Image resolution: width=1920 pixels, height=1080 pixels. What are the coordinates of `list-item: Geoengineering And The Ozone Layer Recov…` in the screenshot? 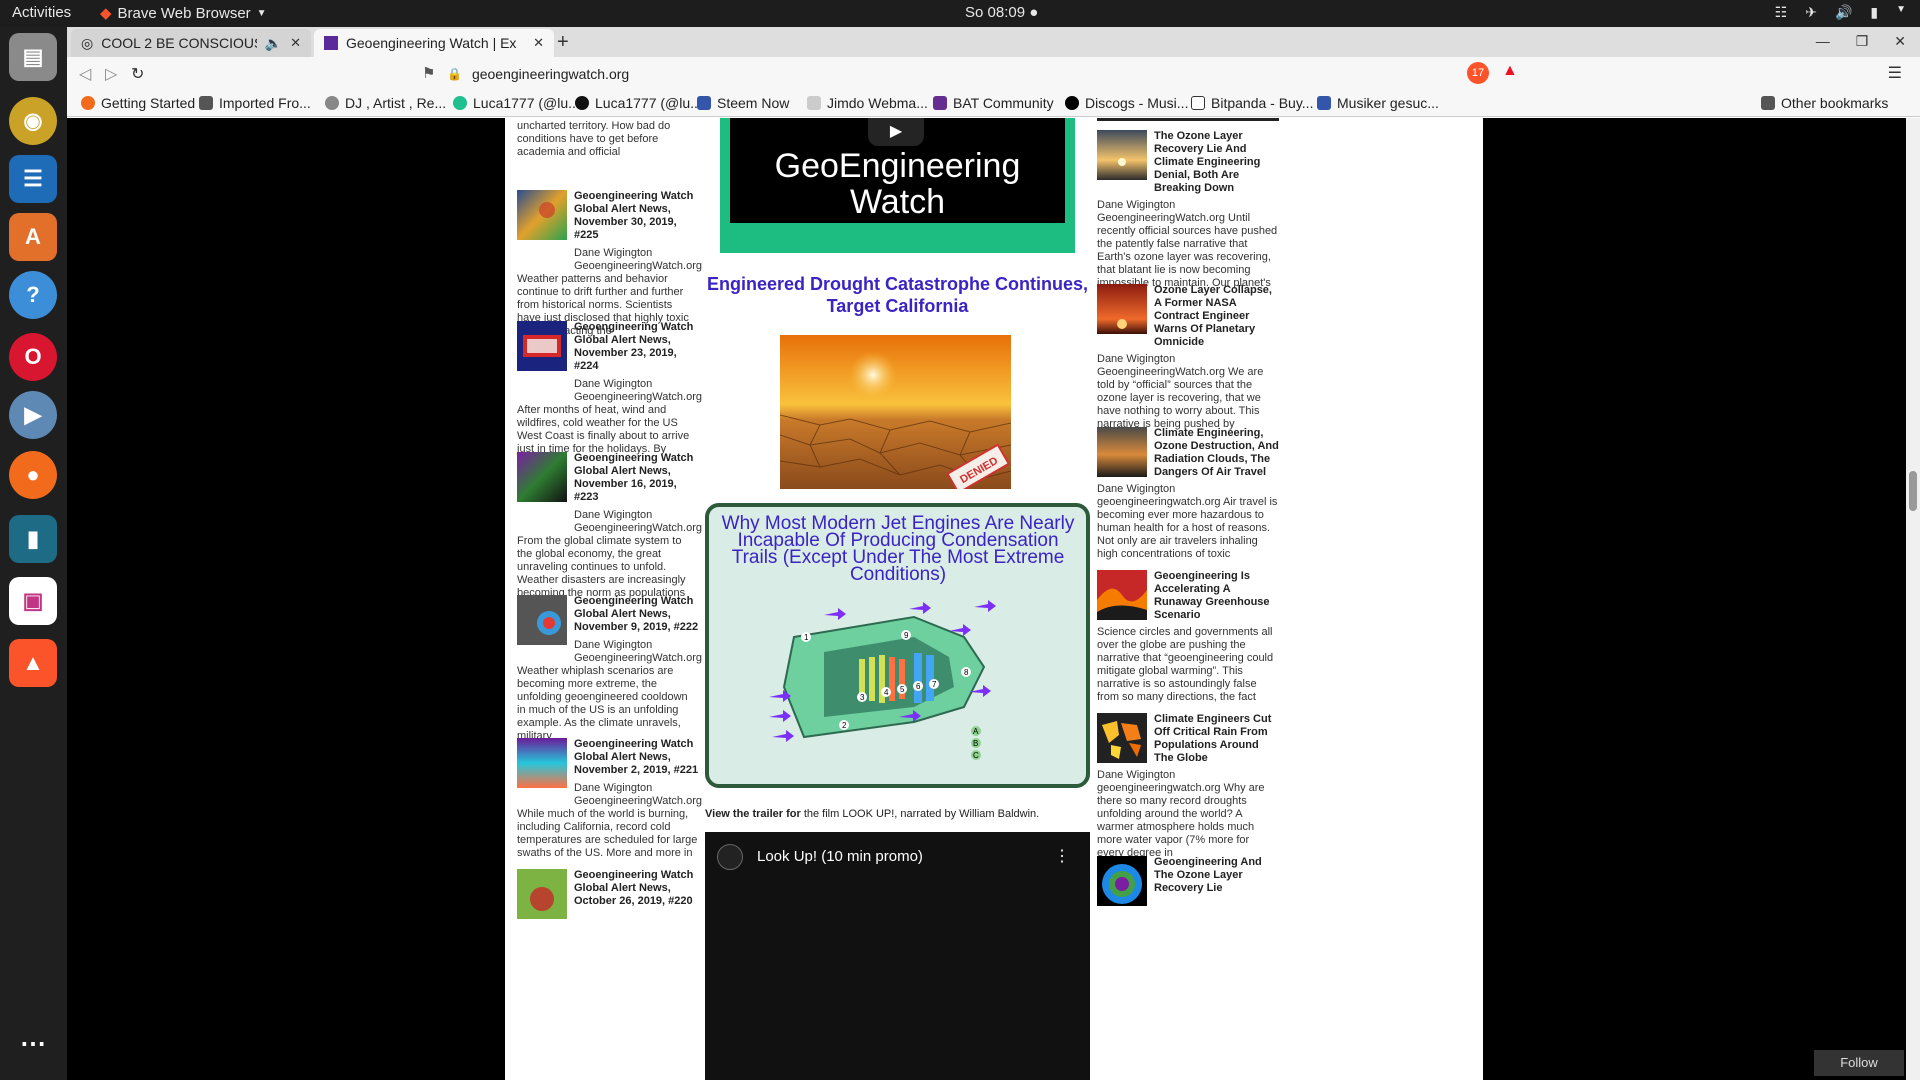 It's located at (1188, 881).